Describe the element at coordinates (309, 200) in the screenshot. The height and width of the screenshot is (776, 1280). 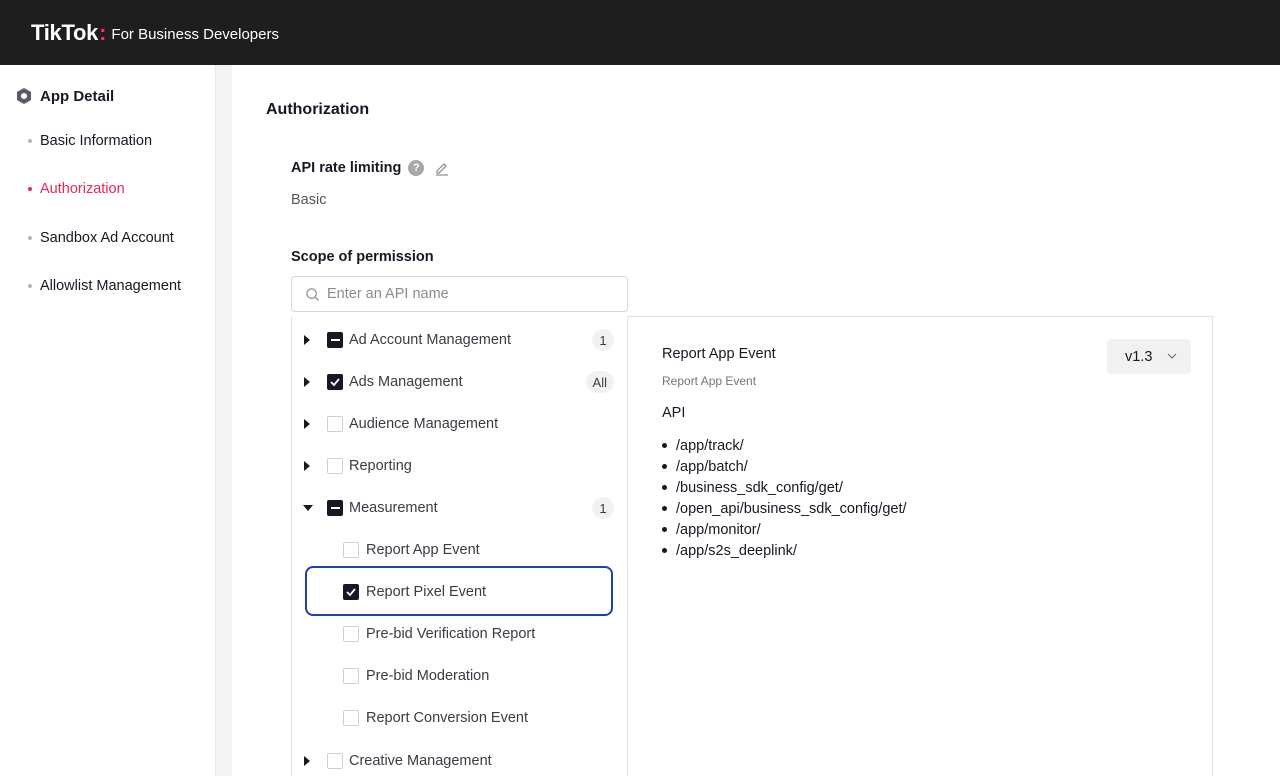
I see `rate-limit-value: Basic` at that location.